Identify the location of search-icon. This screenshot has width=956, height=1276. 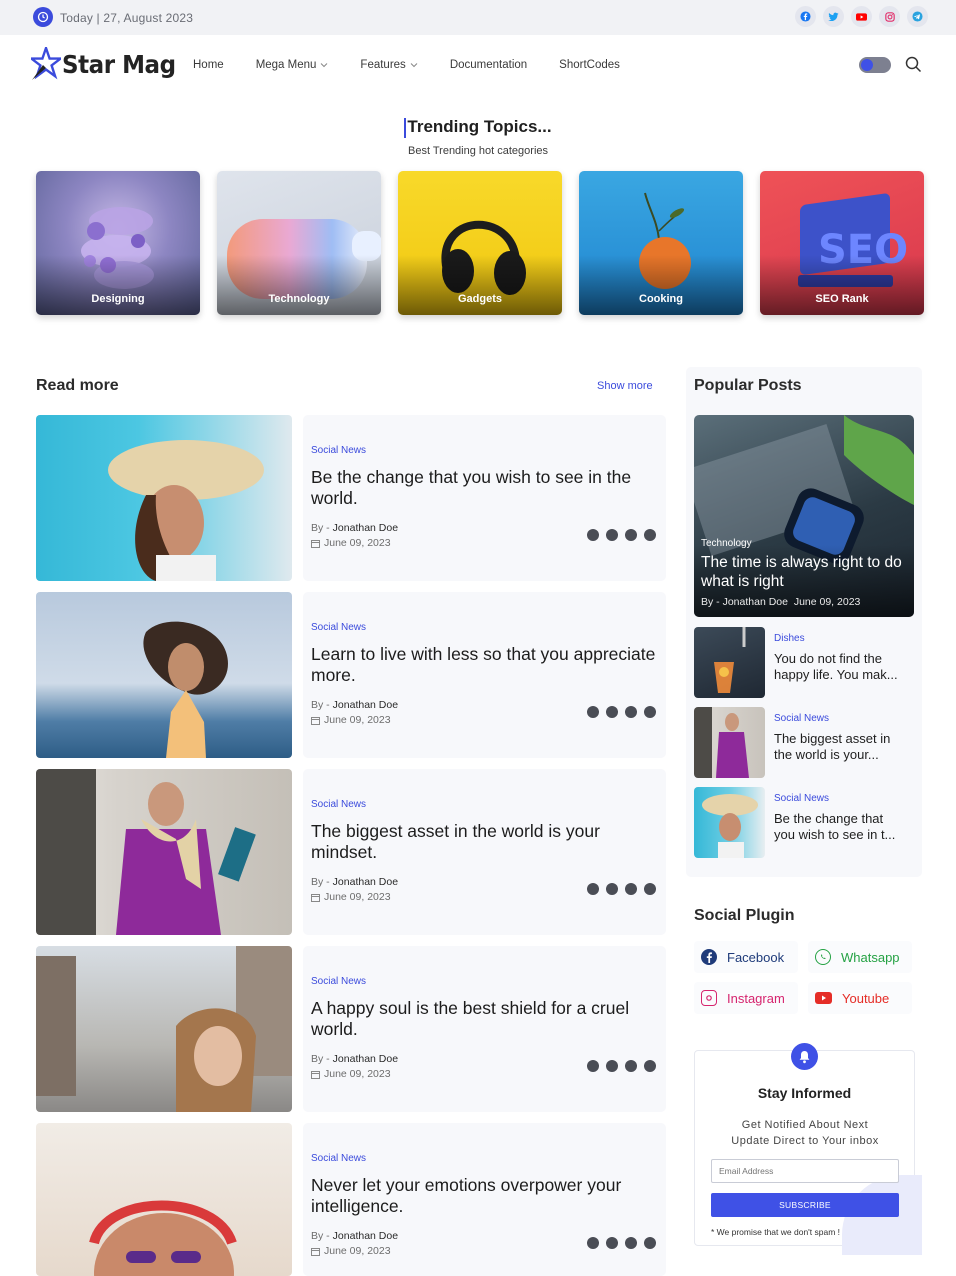
(913, 64).